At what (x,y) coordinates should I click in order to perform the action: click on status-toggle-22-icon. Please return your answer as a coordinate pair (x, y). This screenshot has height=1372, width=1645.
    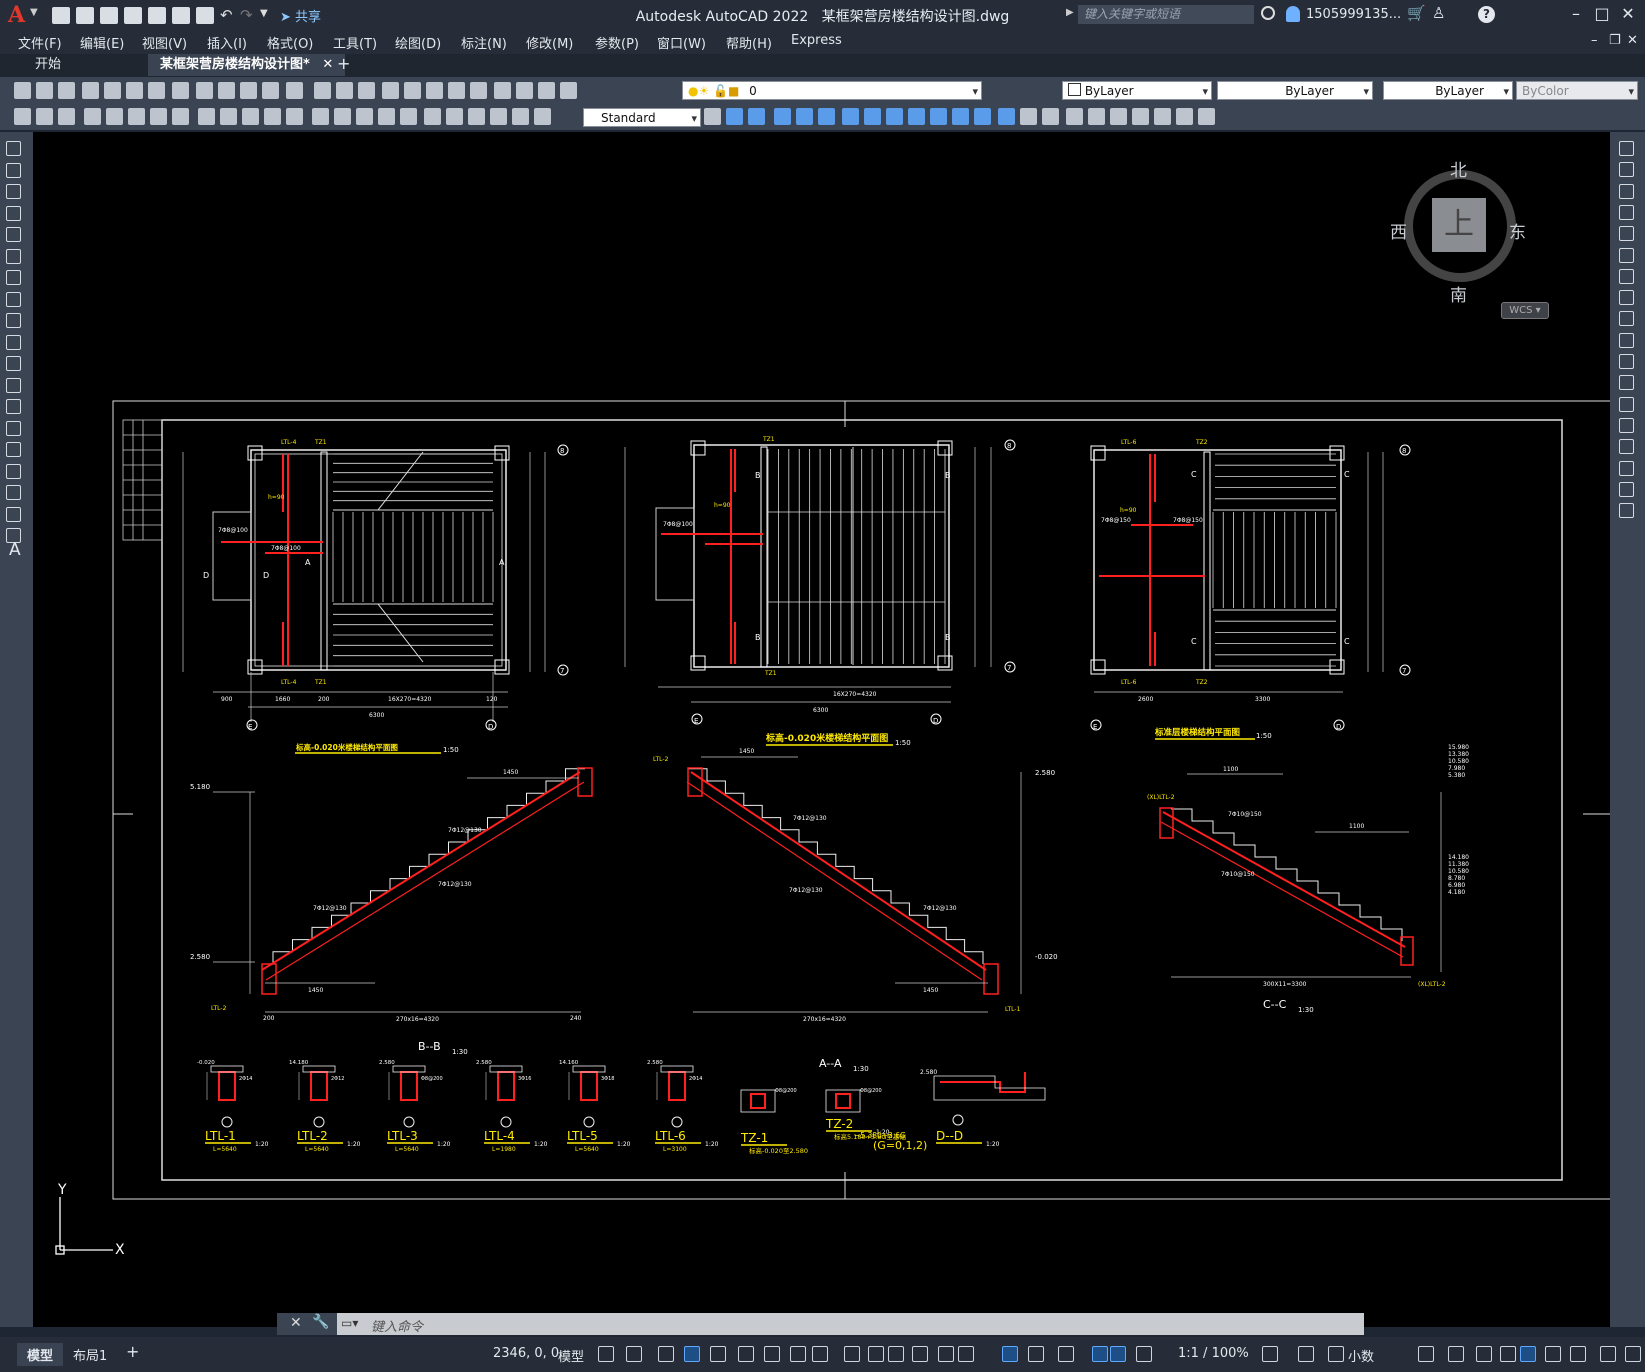
    Looking at the image, I should click on (1270, 1354).